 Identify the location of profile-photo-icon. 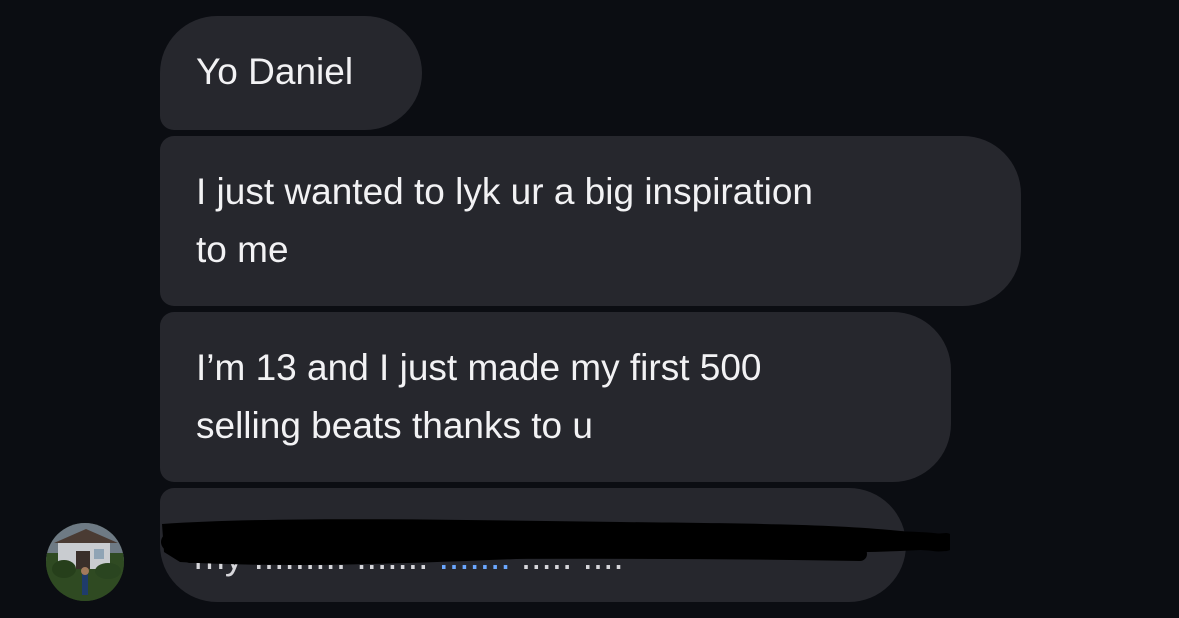
(85, 562).